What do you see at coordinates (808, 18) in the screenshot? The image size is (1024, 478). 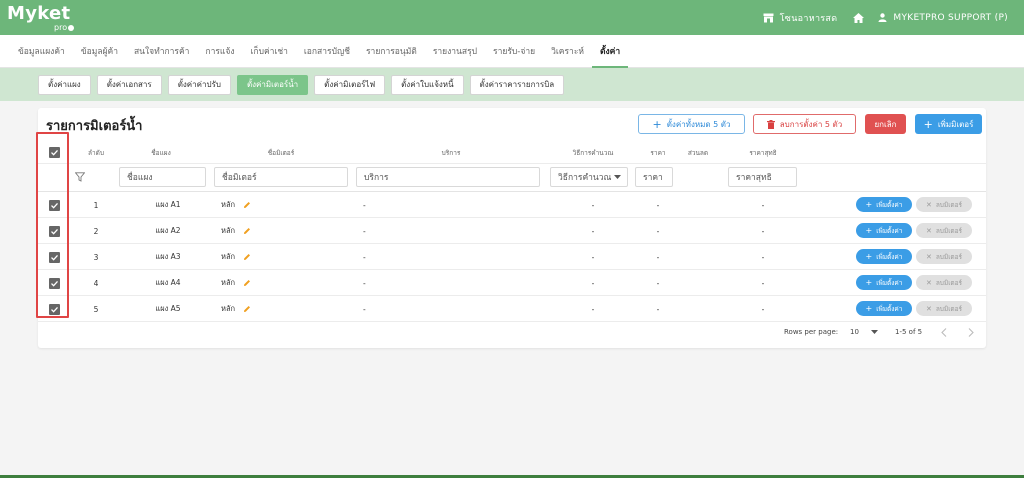 I see `shop-name: โซนอาหารสด` at bounding box center [808, 18].